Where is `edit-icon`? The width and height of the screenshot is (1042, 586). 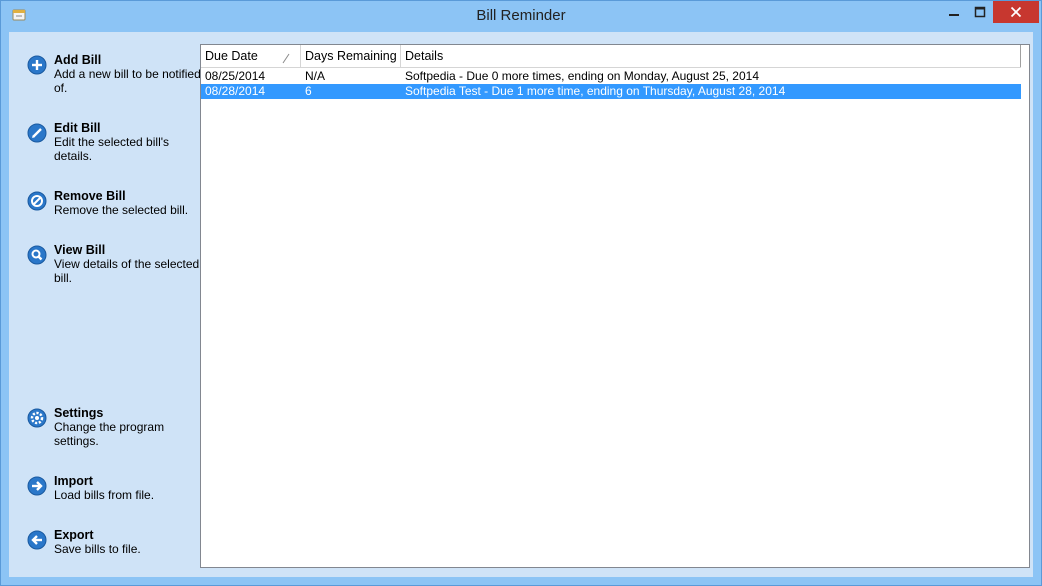
edit-icon is located at coordinates (37, 133).